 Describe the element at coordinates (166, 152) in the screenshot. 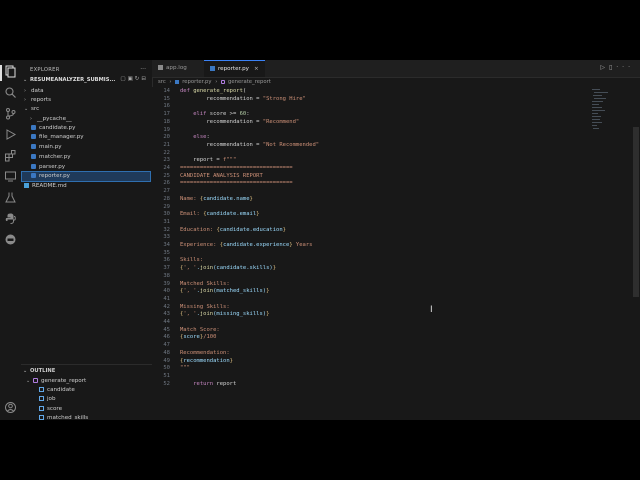

I see `line-number: 22` at that location.